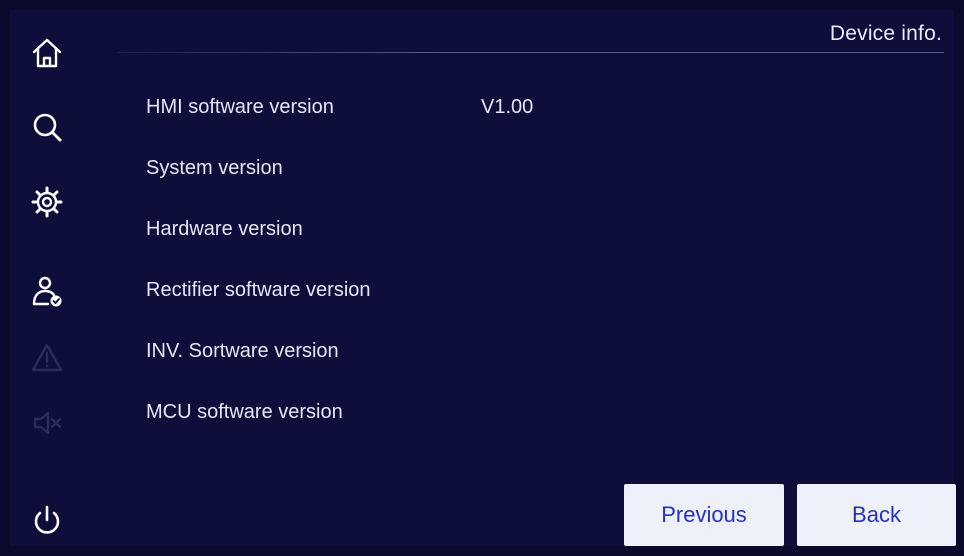  What do you see at coordinates (224, 229) in the screenshot?
I see `info-label: Hardware version` at bounding box center [224, 229].